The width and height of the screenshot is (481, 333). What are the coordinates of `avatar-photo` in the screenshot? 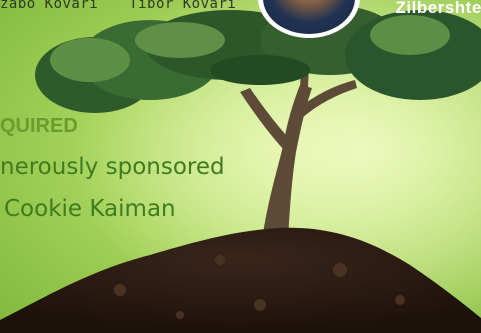 It's located at (309, 17).